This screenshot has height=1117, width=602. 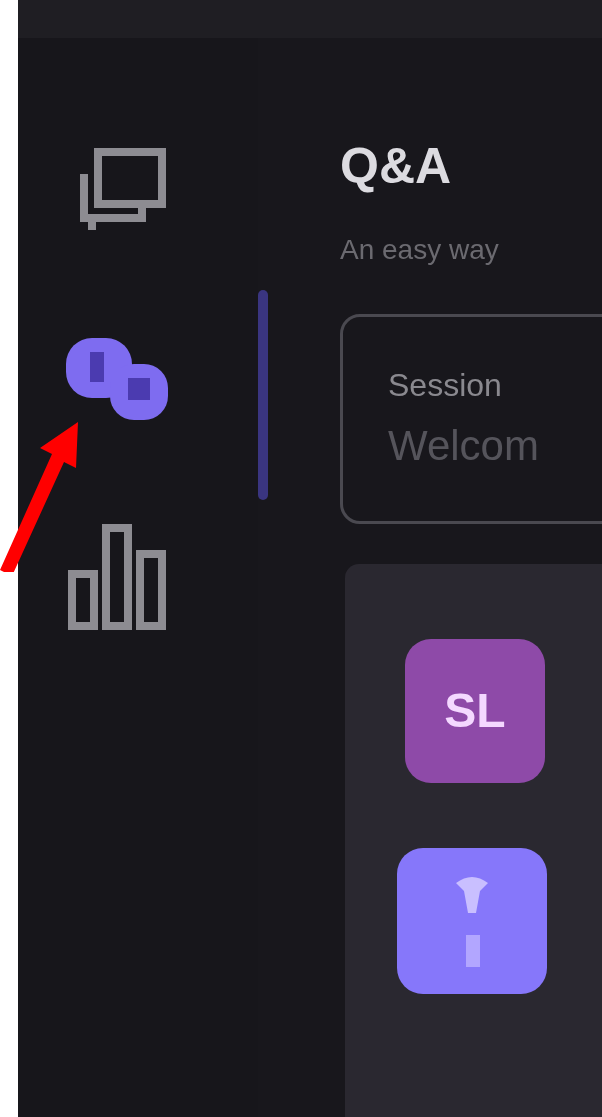 What do you see at coordinates (420, 250) in the screenshot?
I see `page-subtitle: An easy way` at bounding box center [420, 250].